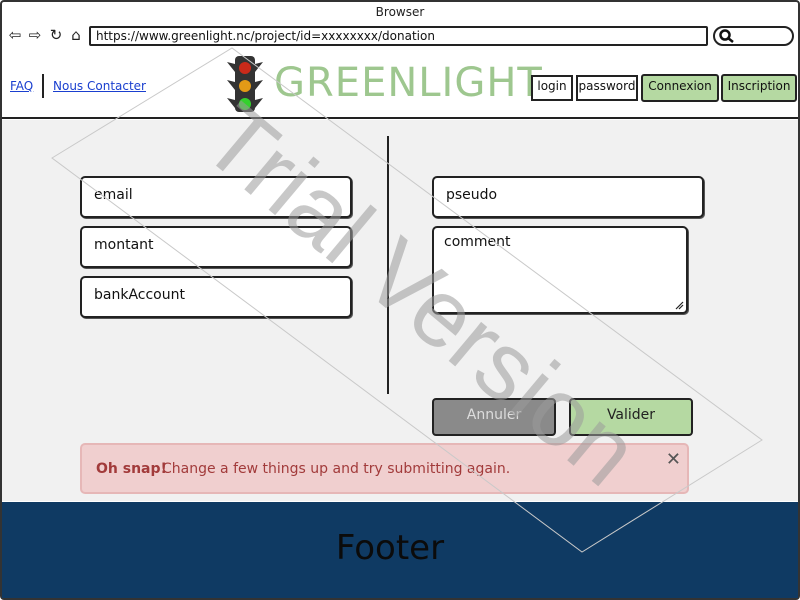  What do you see at coordinates (679, 305) in the screenshot?
I see `resize-grip-icon` at bounding box center [679, 305].